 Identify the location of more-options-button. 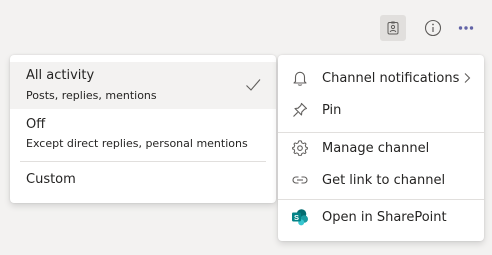
(466, 28).